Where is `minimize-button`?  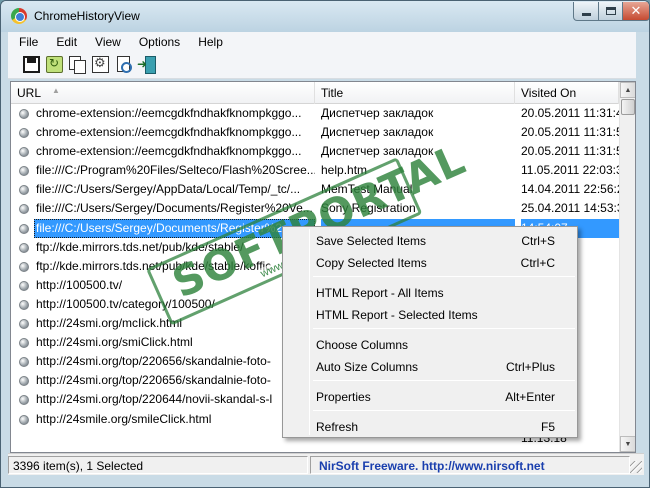
minimize-button is located at coordinates (586, 11).